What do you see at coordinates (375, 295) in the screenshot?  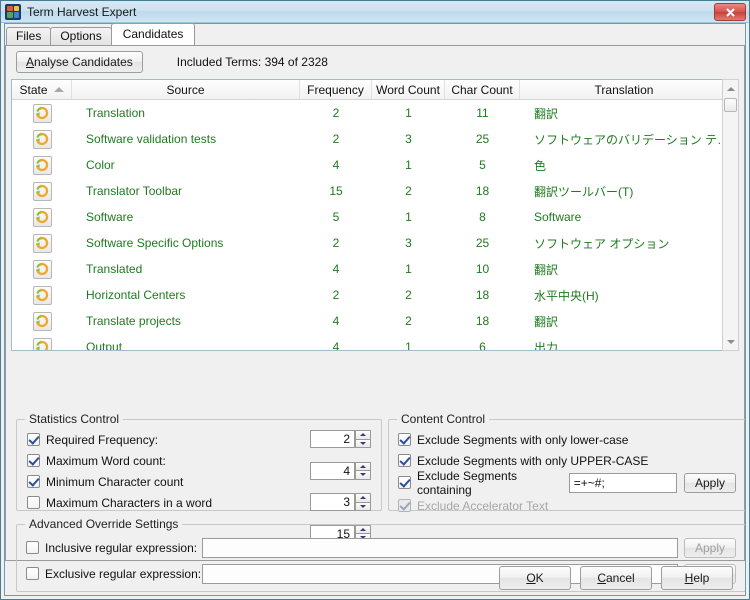 I see `table-row: Horizontal Centers 2 2 18 水平中央(H)` at bounding box center [375, 295].